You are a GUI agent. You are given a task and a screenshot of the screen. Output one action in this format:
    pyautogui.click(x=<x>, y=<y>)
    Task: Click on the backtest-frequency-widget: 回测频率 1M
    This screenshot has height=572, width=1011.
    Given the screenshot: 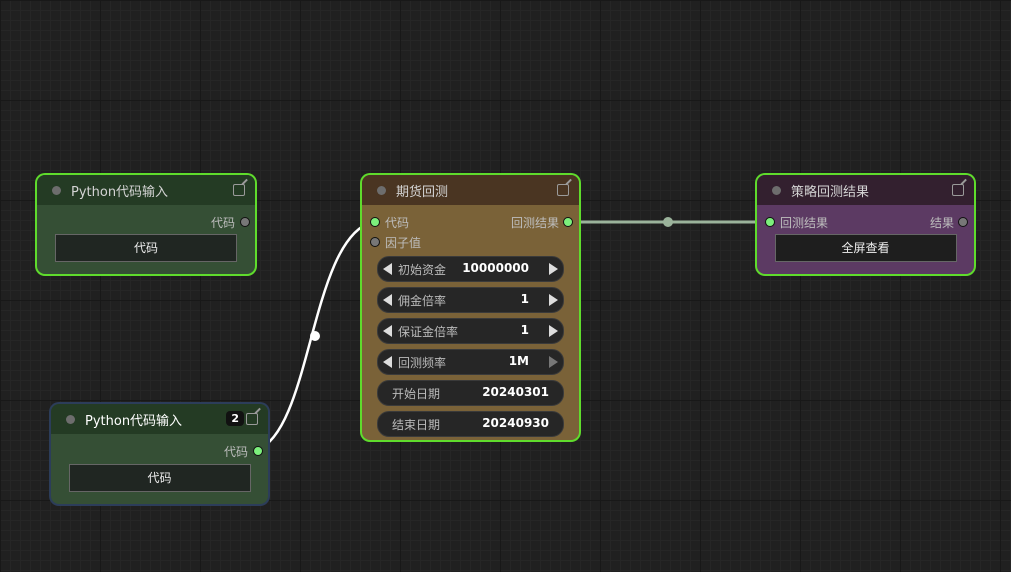 What is the action you would take?
    pyautogui.click(x=470, y=362)
    